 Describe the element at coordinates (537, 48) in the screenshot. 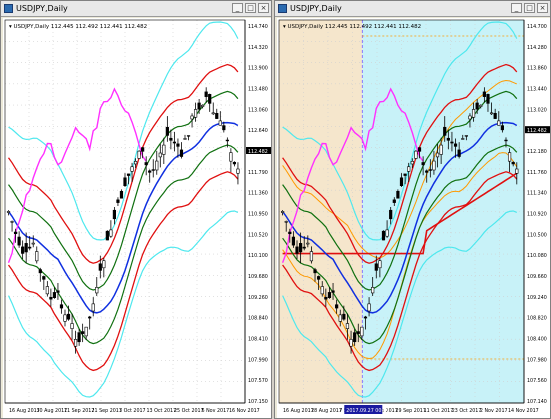

I see `price-tick-label: 114.280` at that location.